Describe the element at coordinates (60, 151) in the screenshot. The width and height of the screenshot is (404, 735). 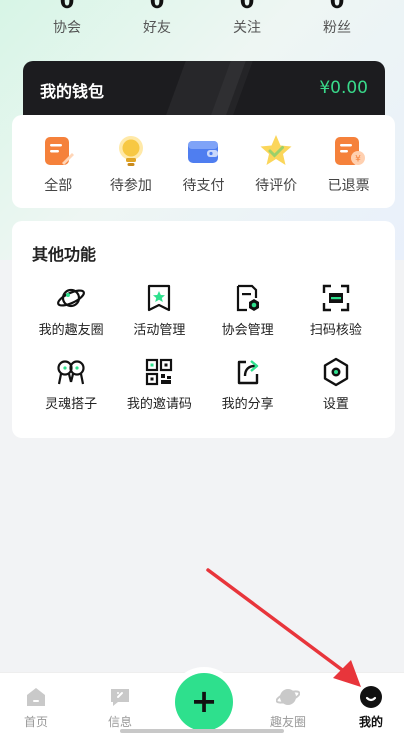
I see `all-orders-icon` at that location.